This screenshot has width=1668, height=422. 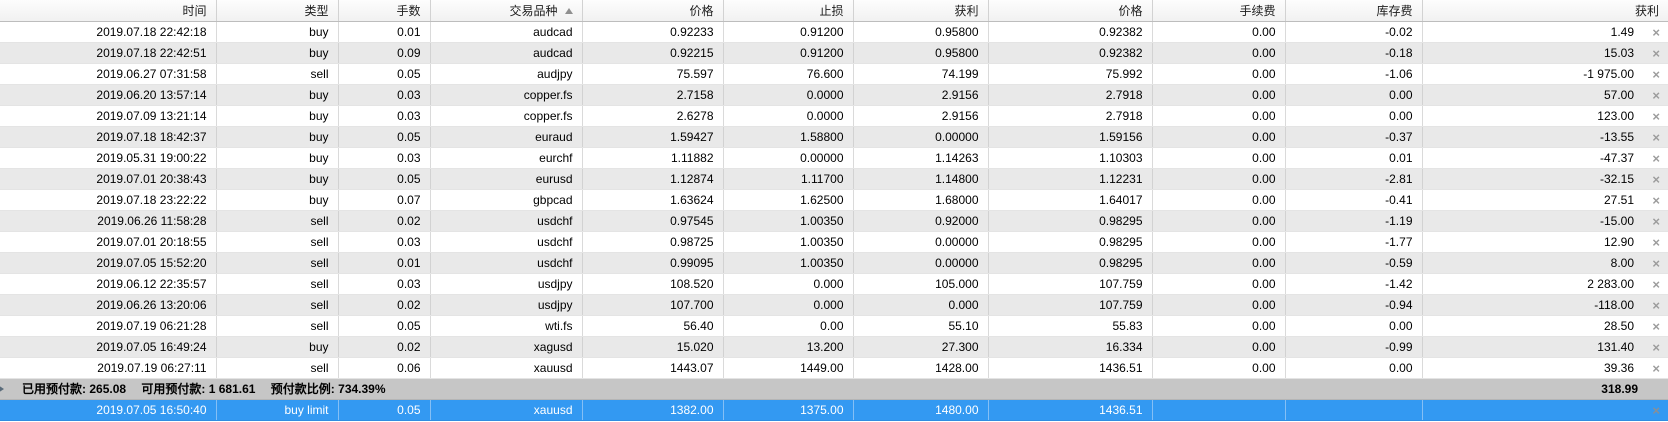 What do you see at coordinates (505, 74) in the screenshot?
I see `cell-symbol: audjpy` at bounding box center [505, 74].